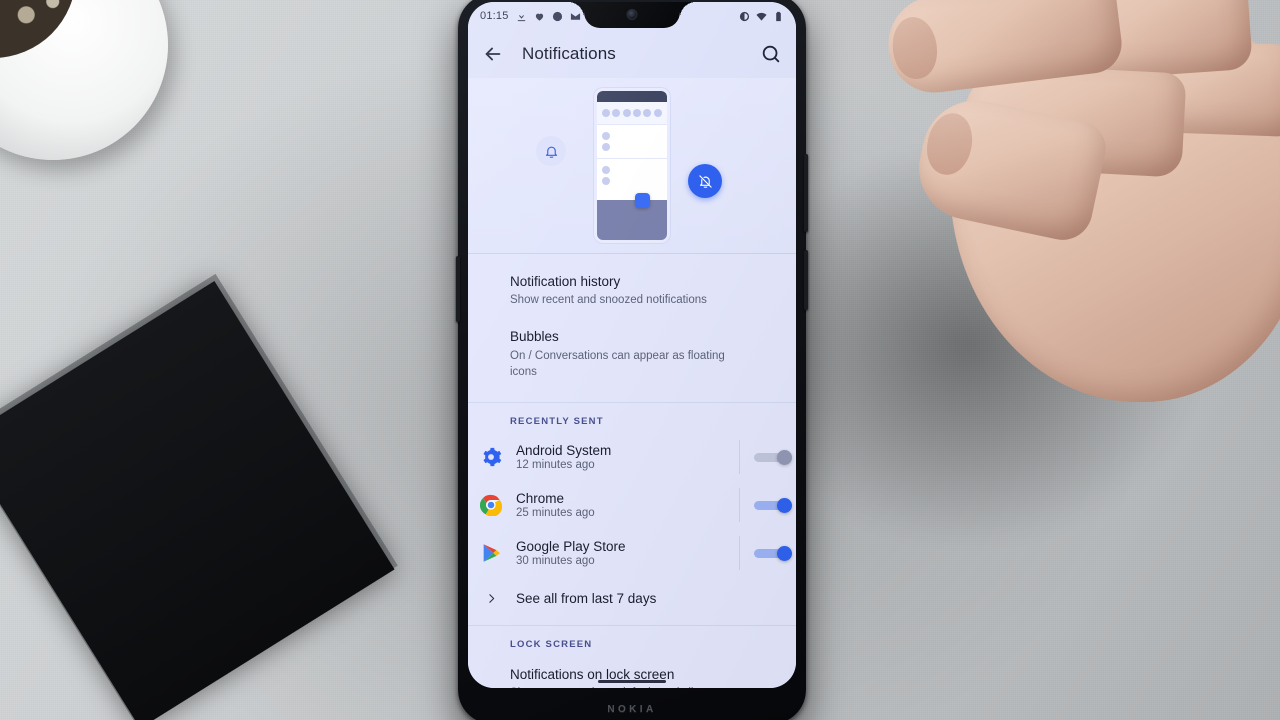  Describe the element at coordinates (608, 300) in the screenshot. I see `row-subtitle: Show recent and snoozed notifications` at that location.